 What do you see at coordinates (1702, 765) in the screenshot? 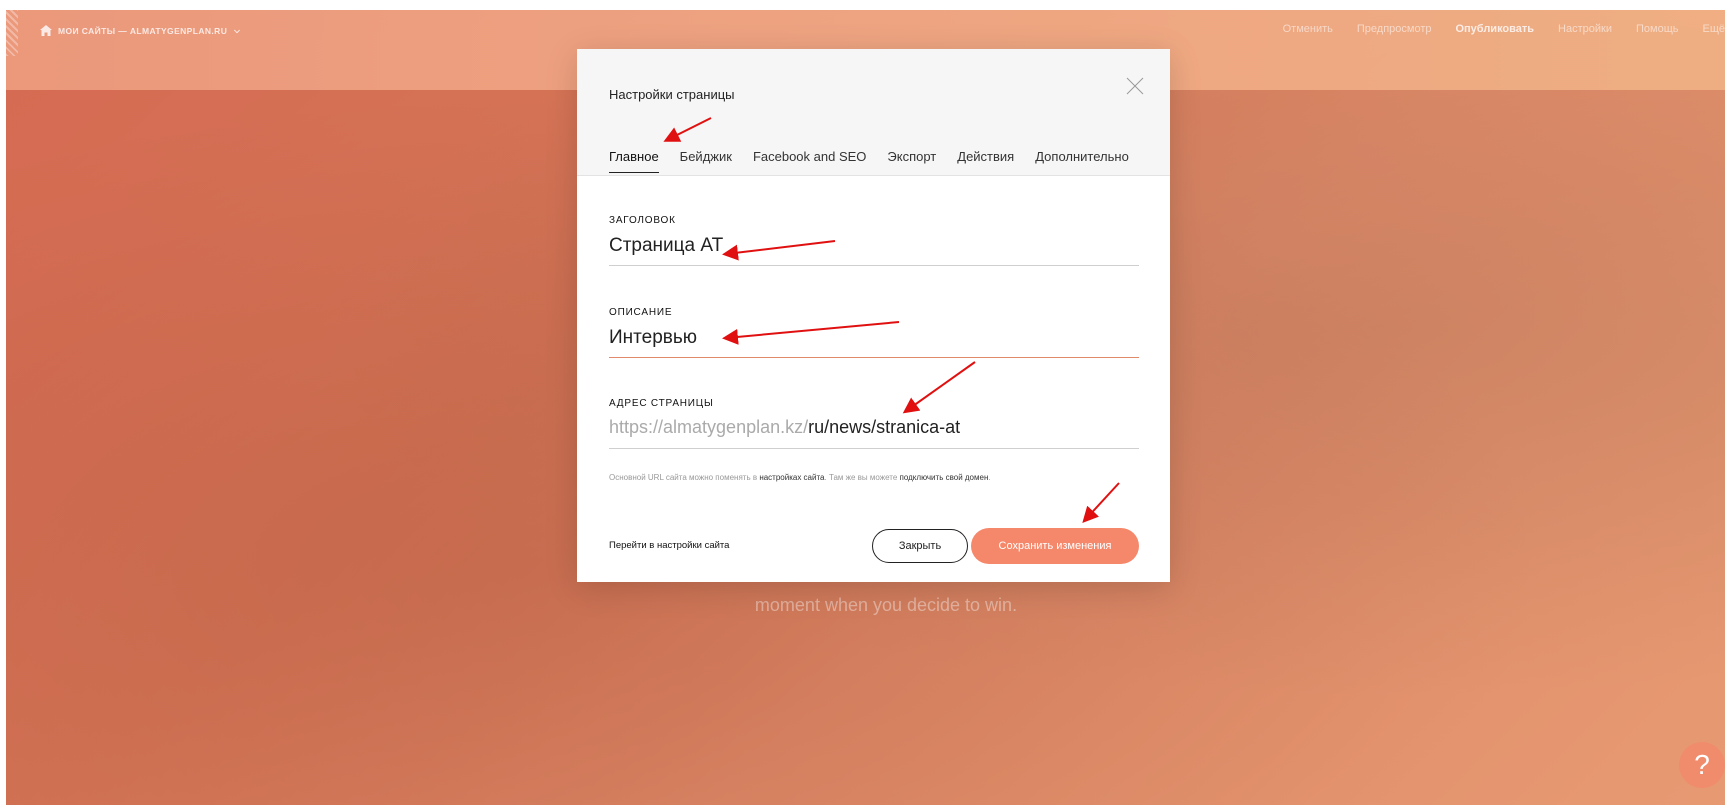
I see `help-button: ?` at bounding box center [1702, 765].